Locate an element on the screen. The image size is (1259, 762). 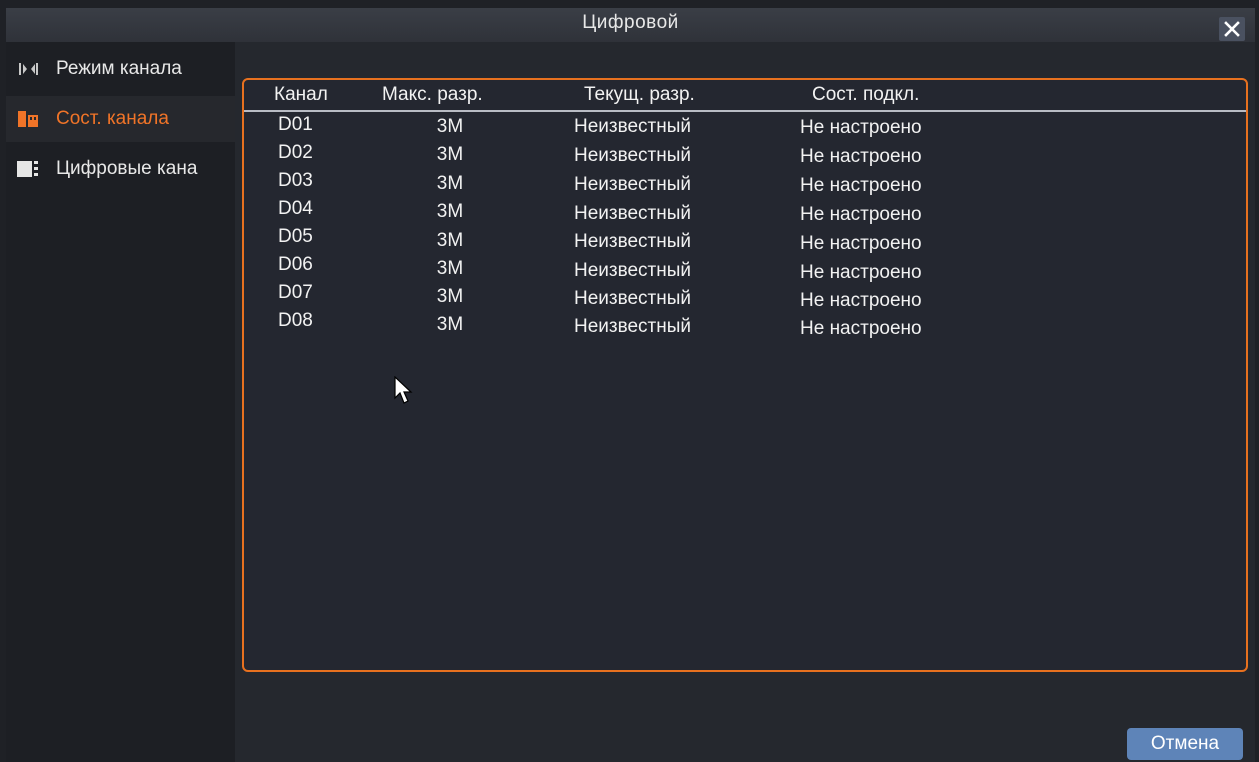
channel-mode-icon is located at coordinates (28, 69).